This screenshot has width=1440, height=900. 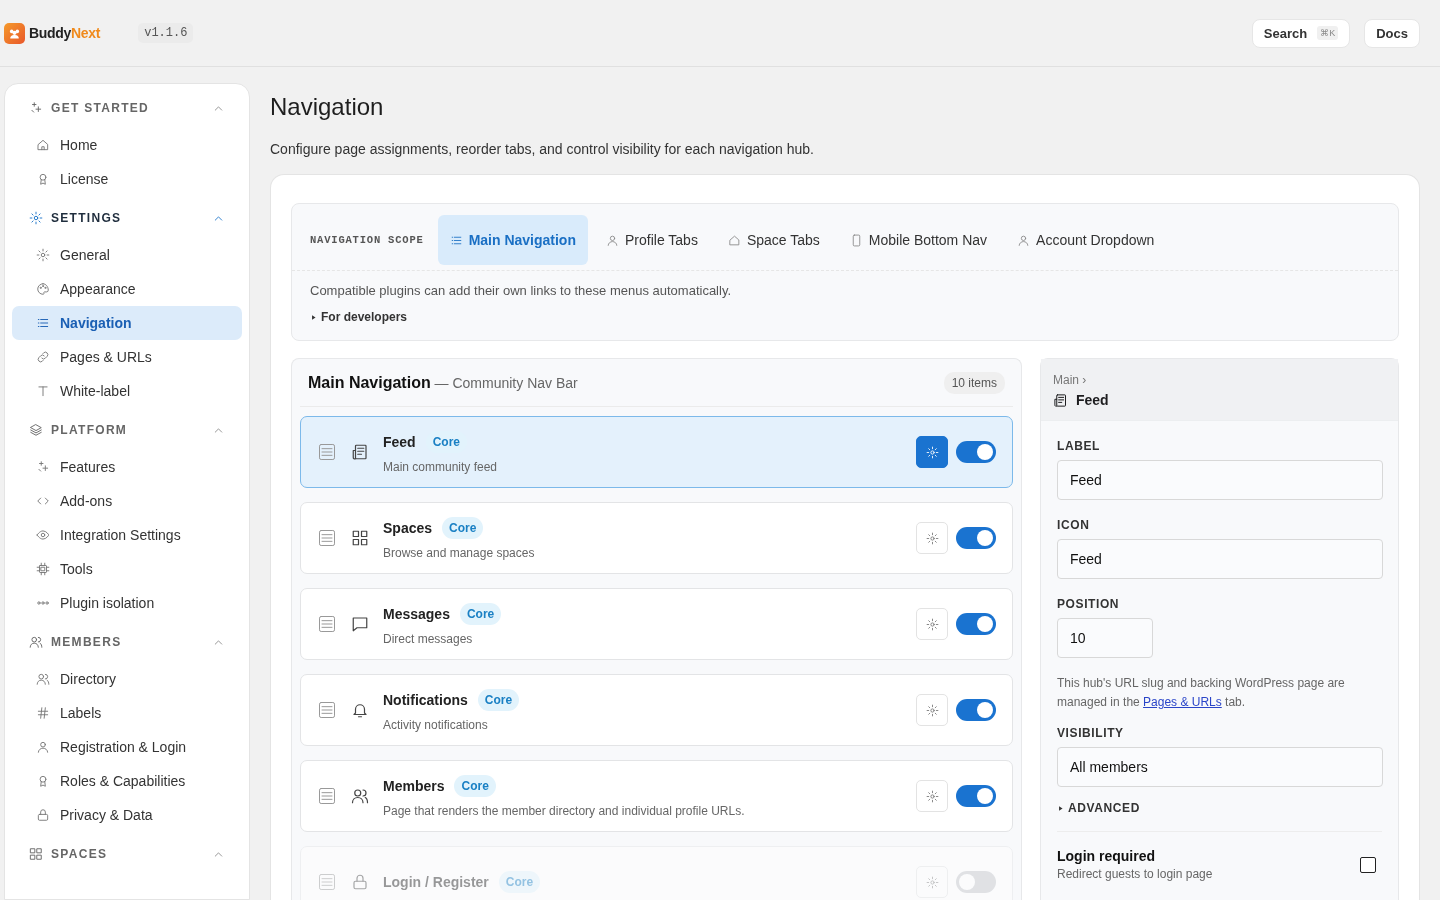 I want to click on list-icon, so click(x=43, y=323).